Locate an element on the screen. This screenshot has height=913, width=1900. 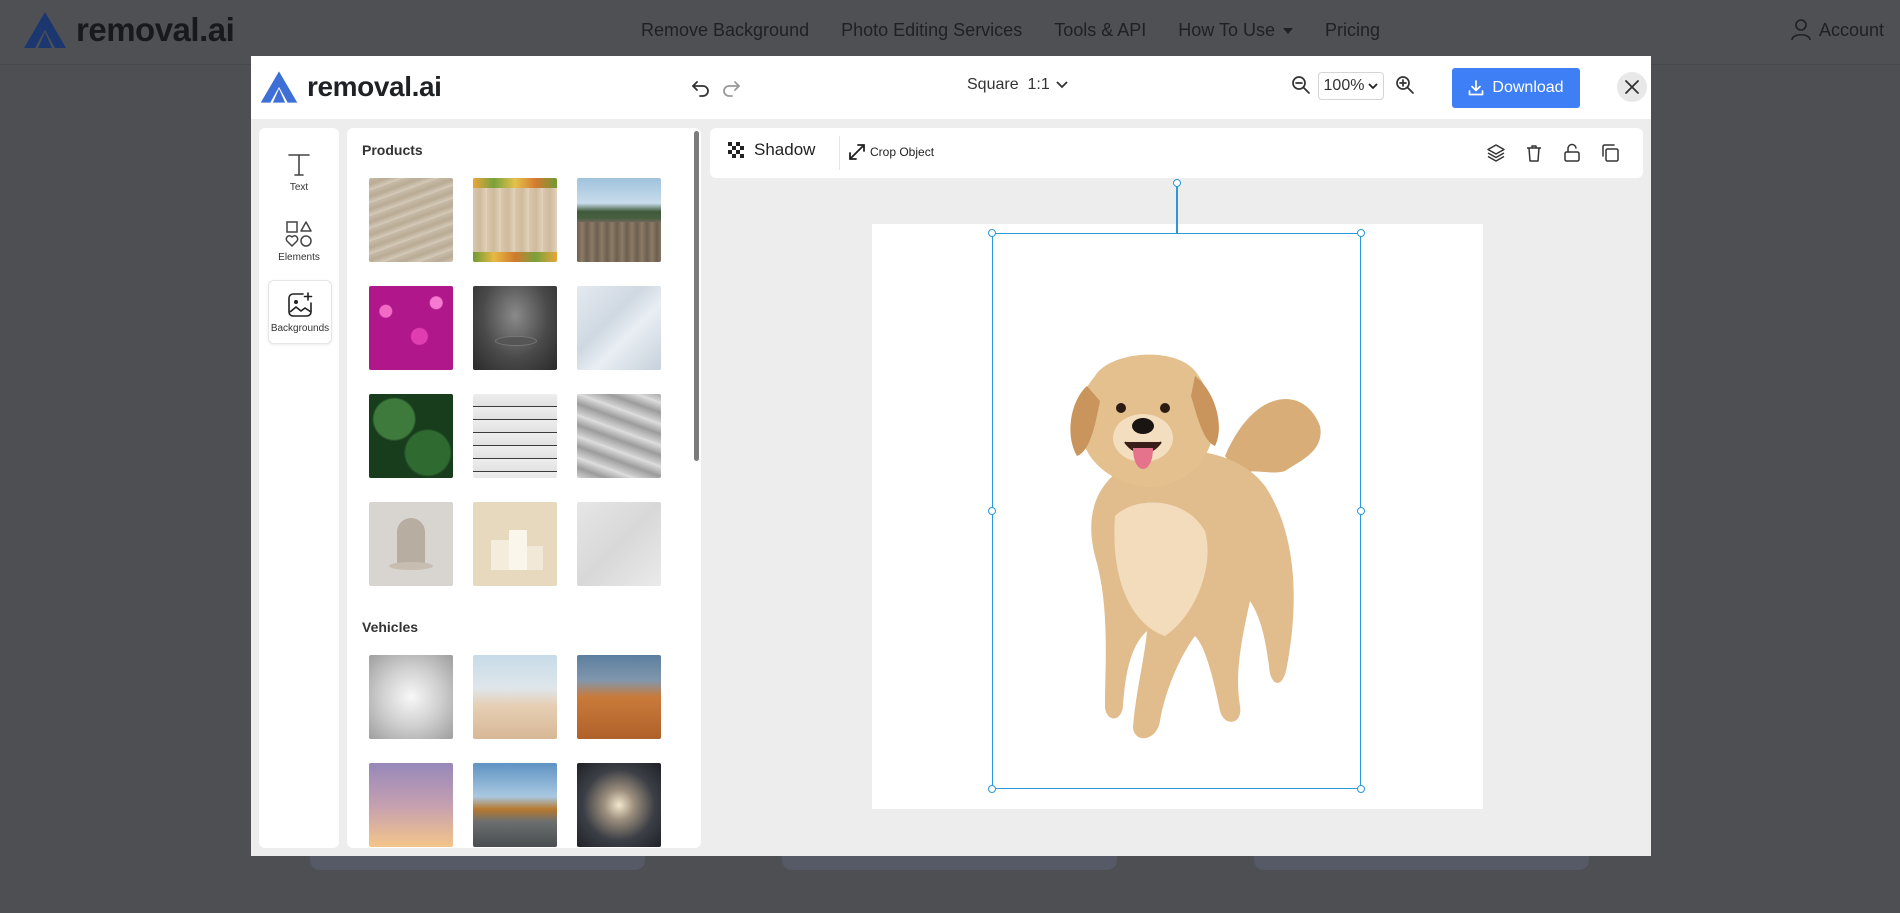
shadow-button: Shadow is located at coordinates (771, 150).